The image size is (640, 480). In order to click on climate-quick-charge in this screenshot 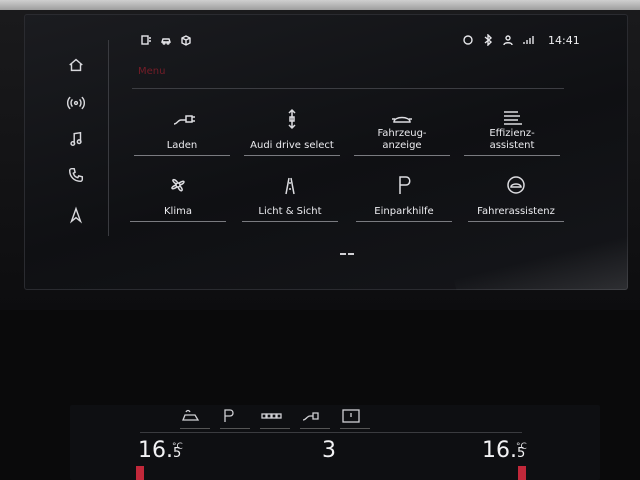, I will do `click(315, 418)`.